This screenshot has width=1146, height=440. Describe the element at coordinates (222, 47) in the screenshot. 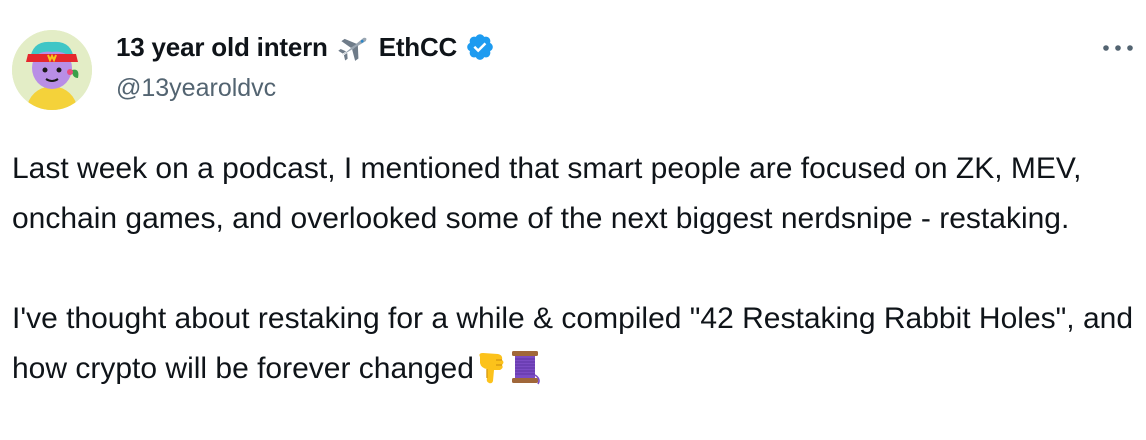

I see `display-name: 13 year old intern` at that location.